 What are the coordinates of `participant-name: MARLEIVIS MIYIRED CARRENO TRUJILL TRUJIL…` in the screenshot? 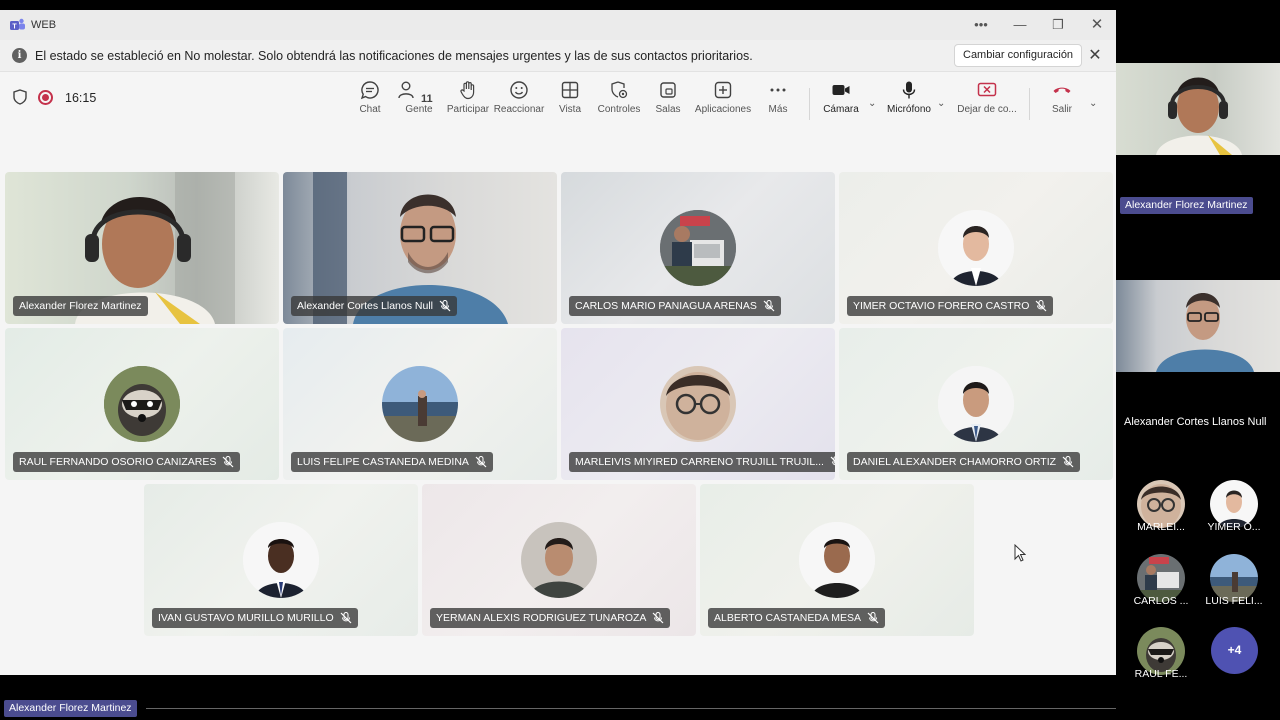 It's located at (699, 462).